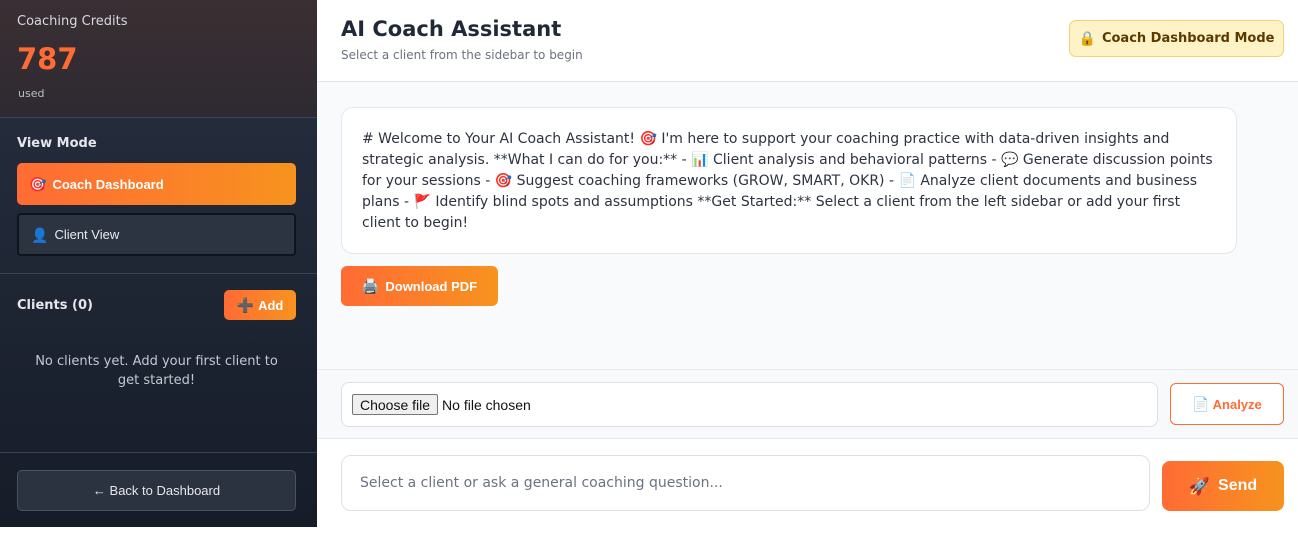  Describe the element at coordinates (40, 234) in the screenshot. I see `person-icon: 👤` at that location.